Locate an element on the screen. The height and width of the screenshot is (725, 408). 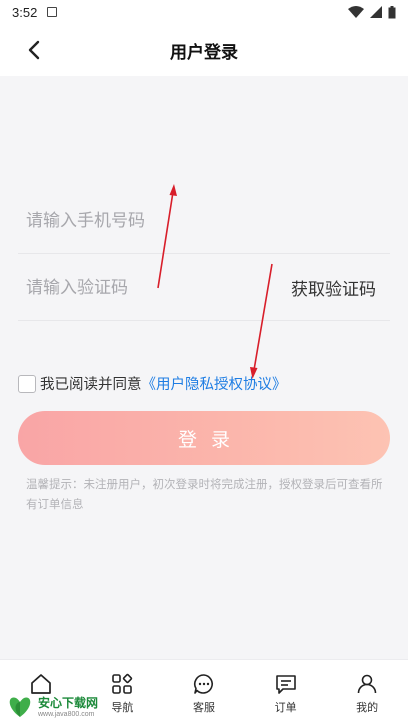
grid-icon is located at coordinates (122, 683).